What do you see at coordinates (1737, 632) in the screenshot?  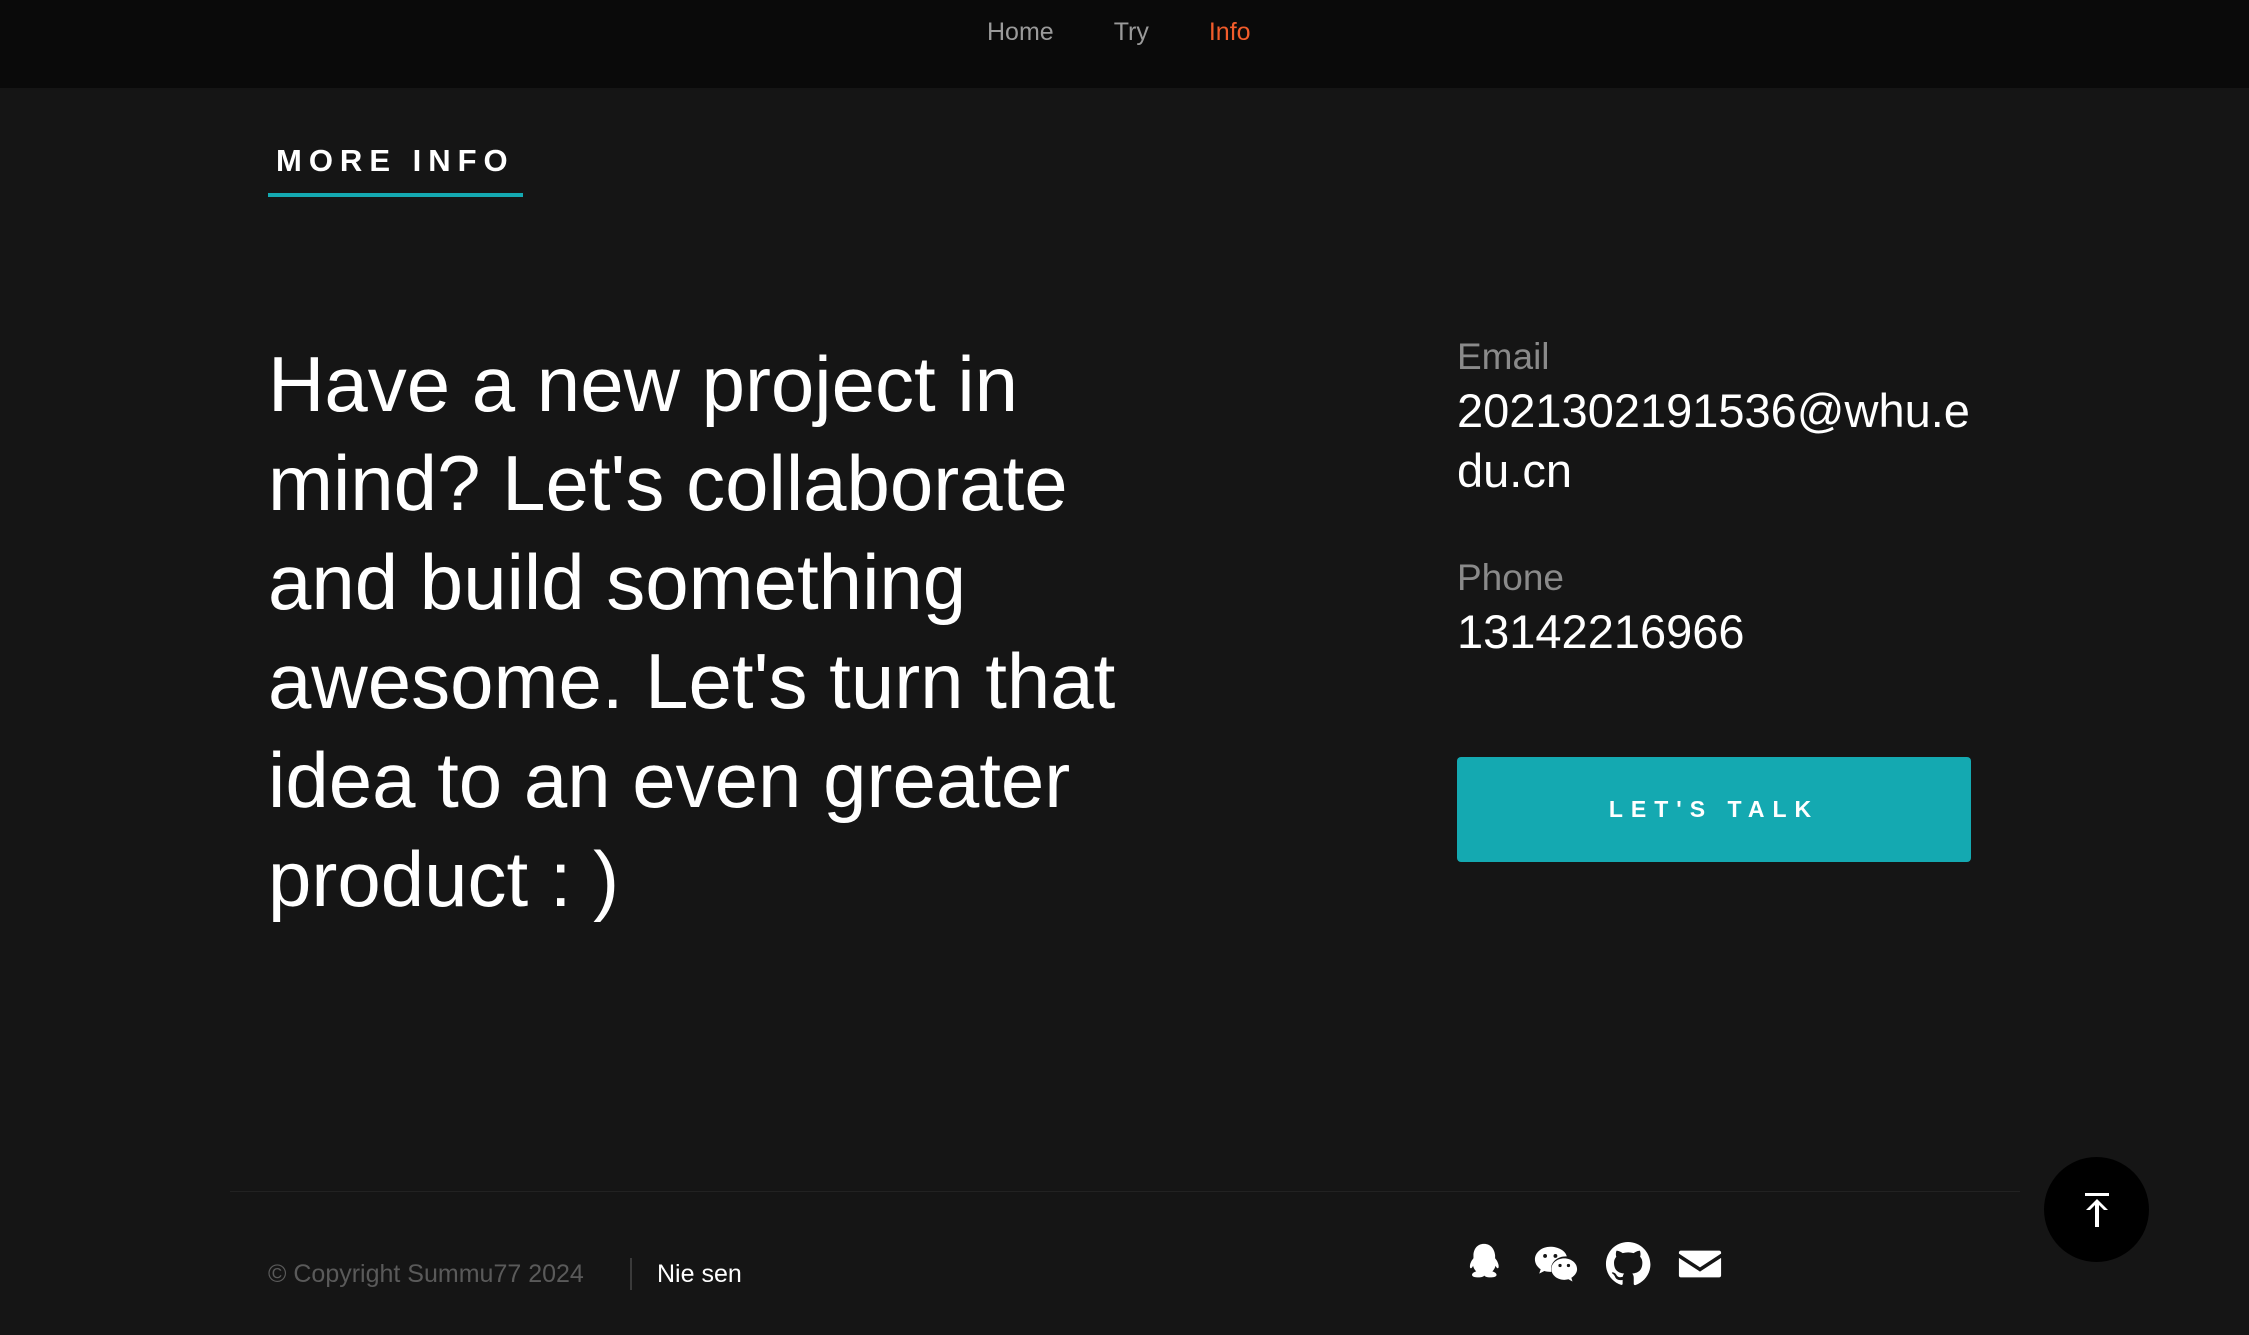 I see `phone-value: 13142216966` at bounding box center [1737, 632].